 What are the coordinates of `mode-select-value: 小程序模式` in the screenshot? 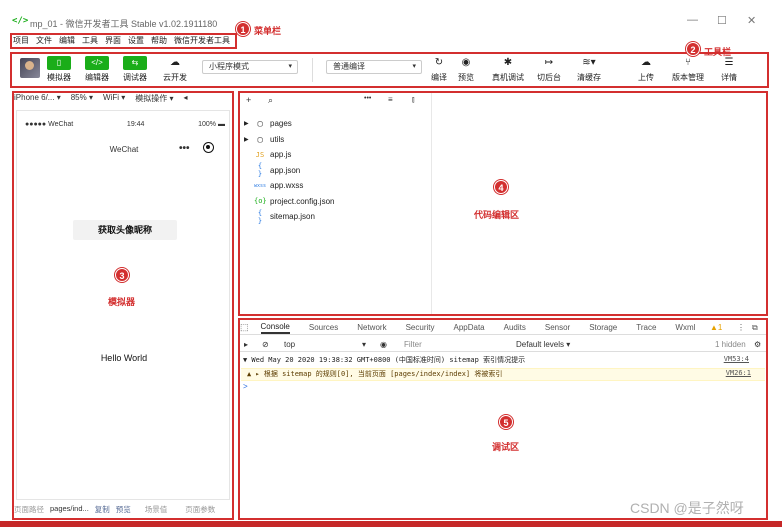 It's located at (229, 66).